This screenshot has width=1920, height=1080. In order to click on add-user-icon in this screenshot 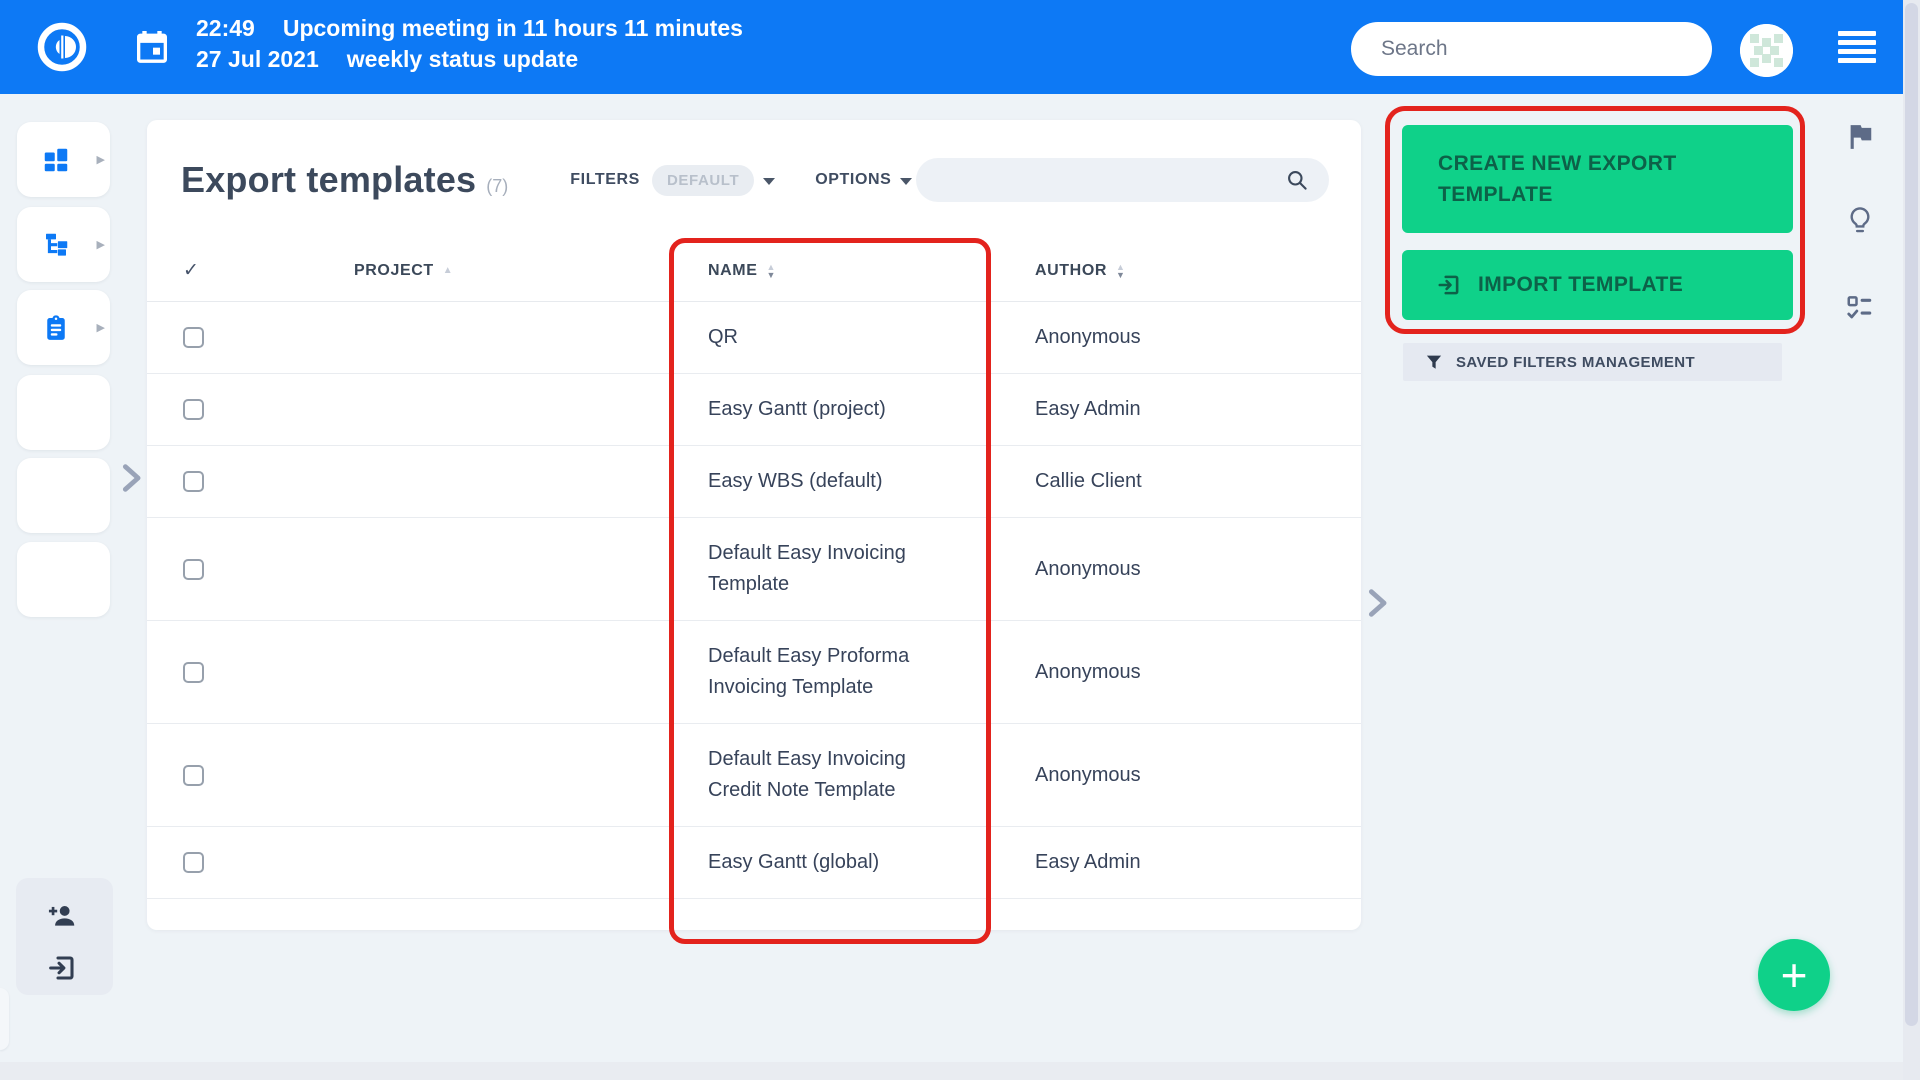, I will do `click(62, 916)`.